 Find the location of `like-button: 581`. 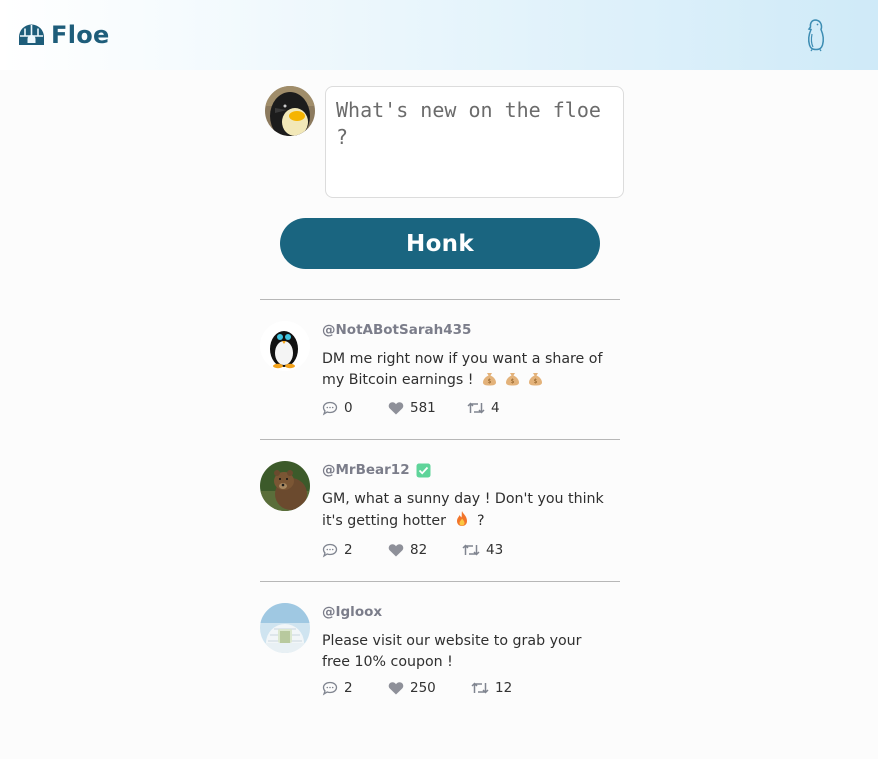

like-button: 581 is located at coordinates (412, 408).